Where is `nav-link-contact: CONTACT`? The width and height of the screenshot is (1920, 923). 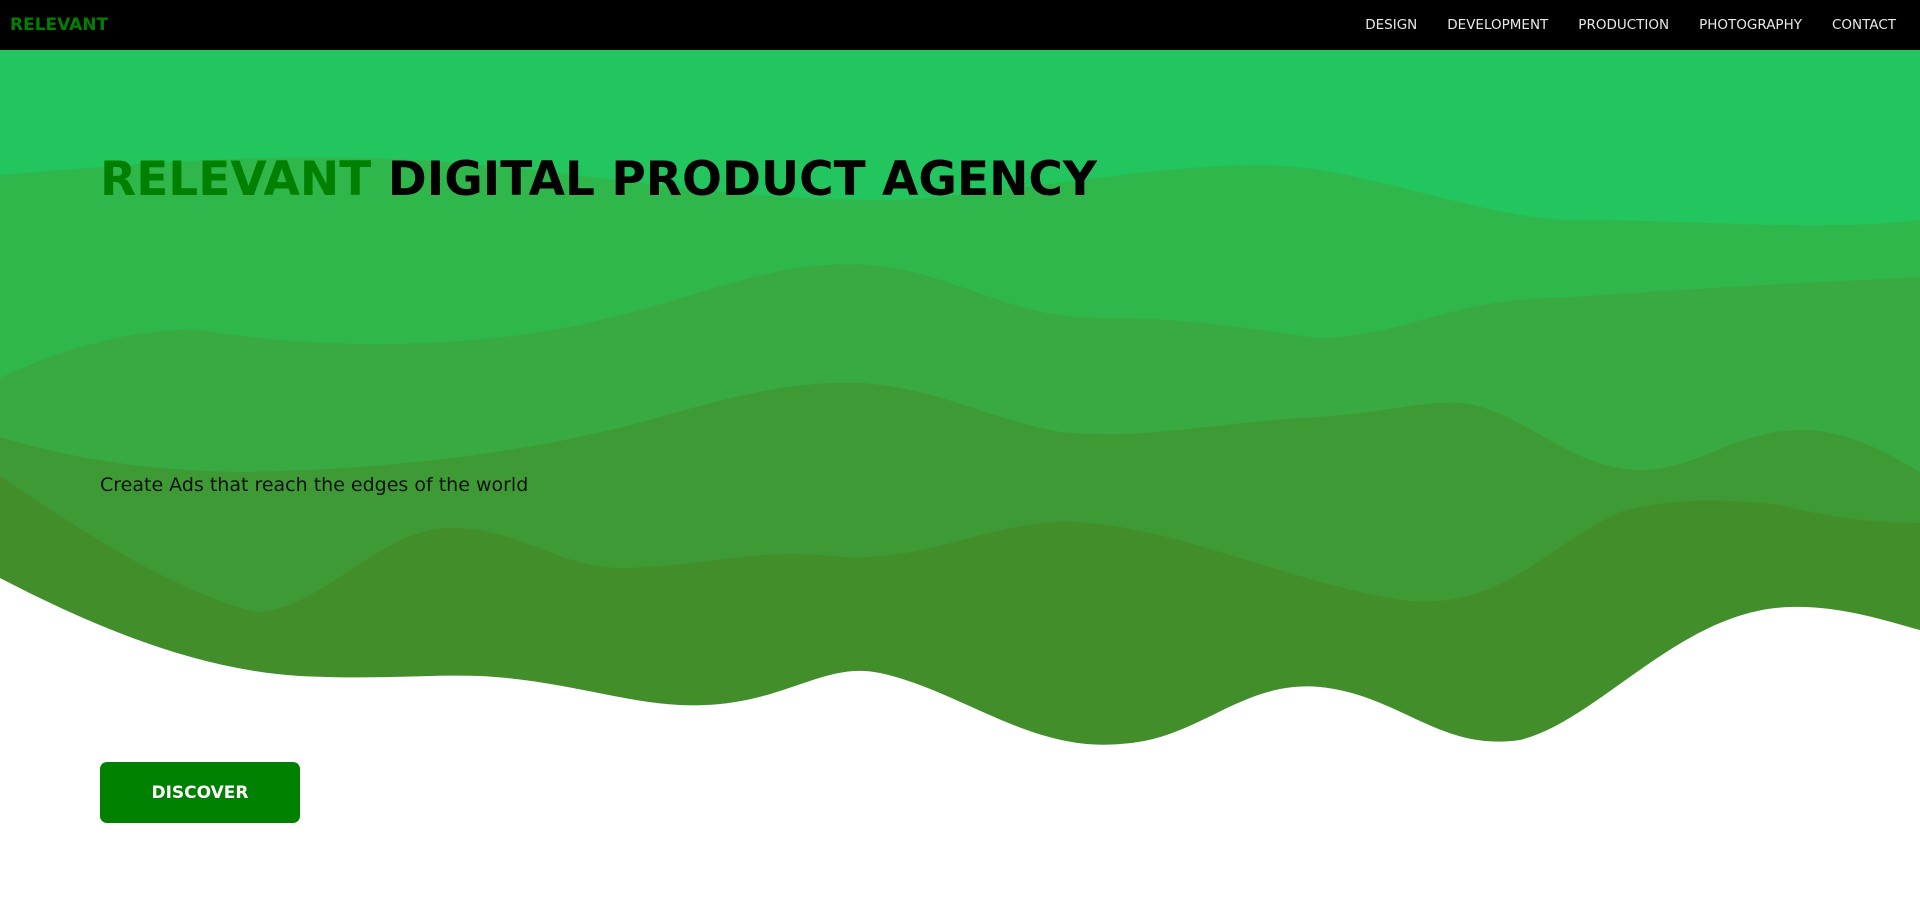 nav-link-contact: CONTACT is located at coordinates (1864, 25).